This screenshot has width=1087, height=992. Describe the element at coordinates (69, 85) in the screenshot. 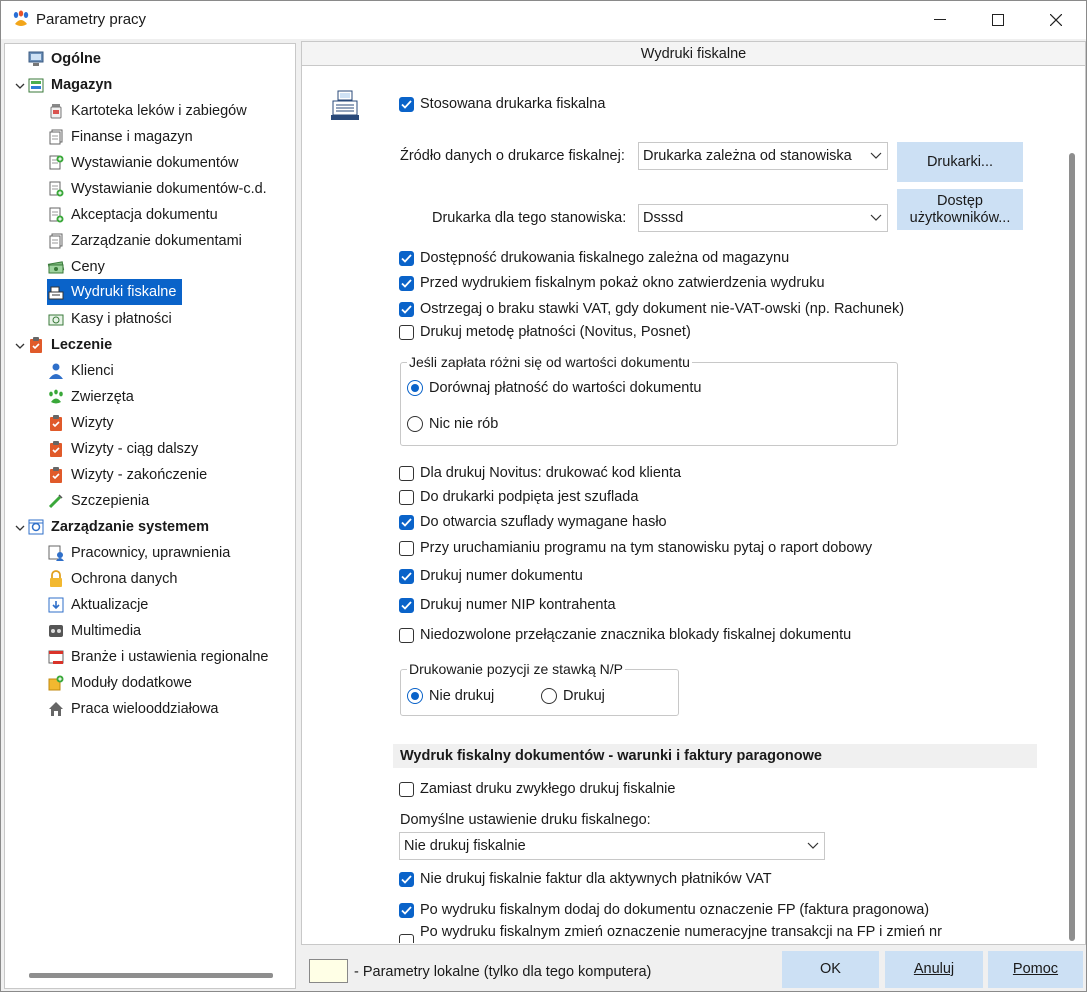

I see `tree-group-magazyn: Magazyn` at that location.